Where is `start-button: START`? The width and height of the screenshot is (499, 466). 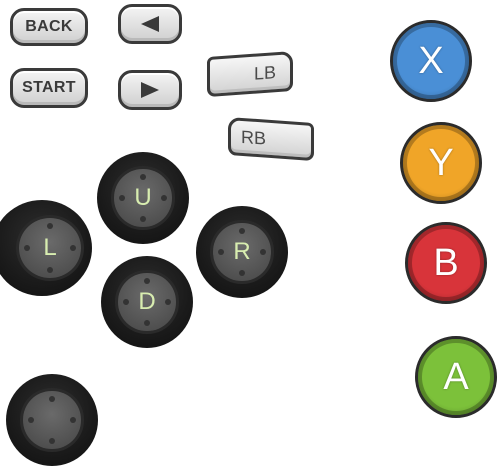 start-button: START is located at coordinates (49, 88).